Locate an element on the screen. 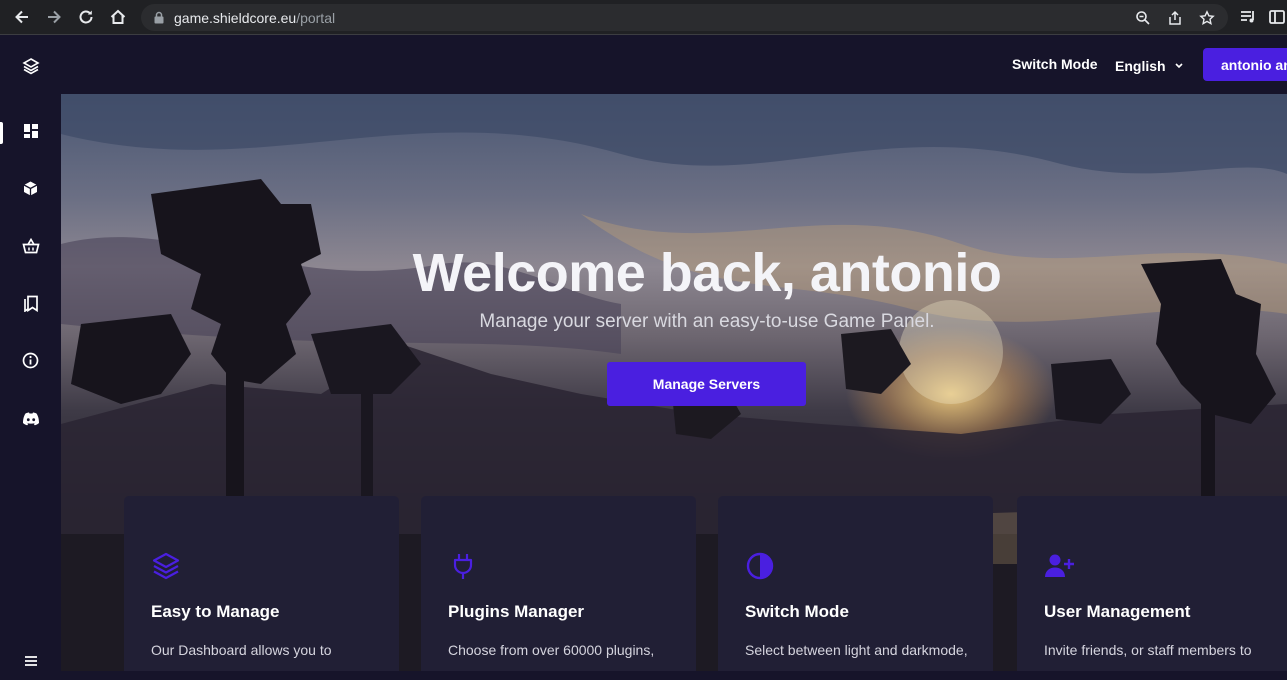  dashboard-icon is located at coordinates (31, 133).